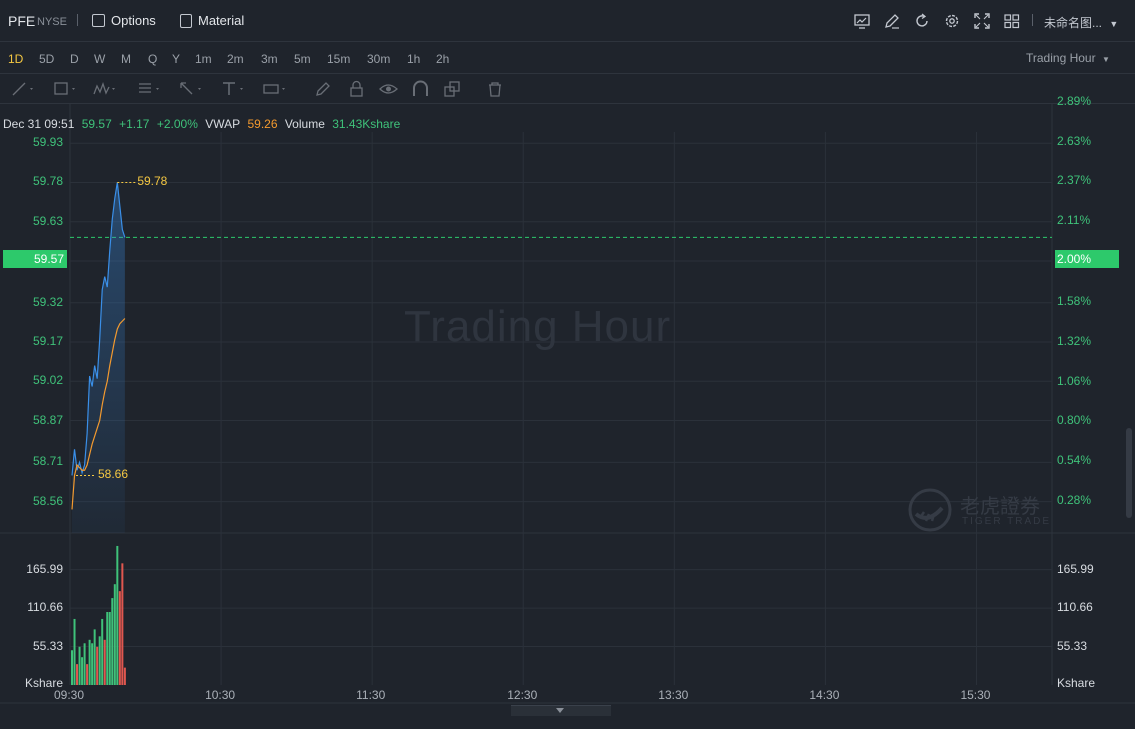 Image resolution: width=1135 pixels, height=729 pixels. What do you see at coordinates (177, 124) in the screenshot?
I see `legend-change-pct: +2.00%` at bounding box center [177, 124].